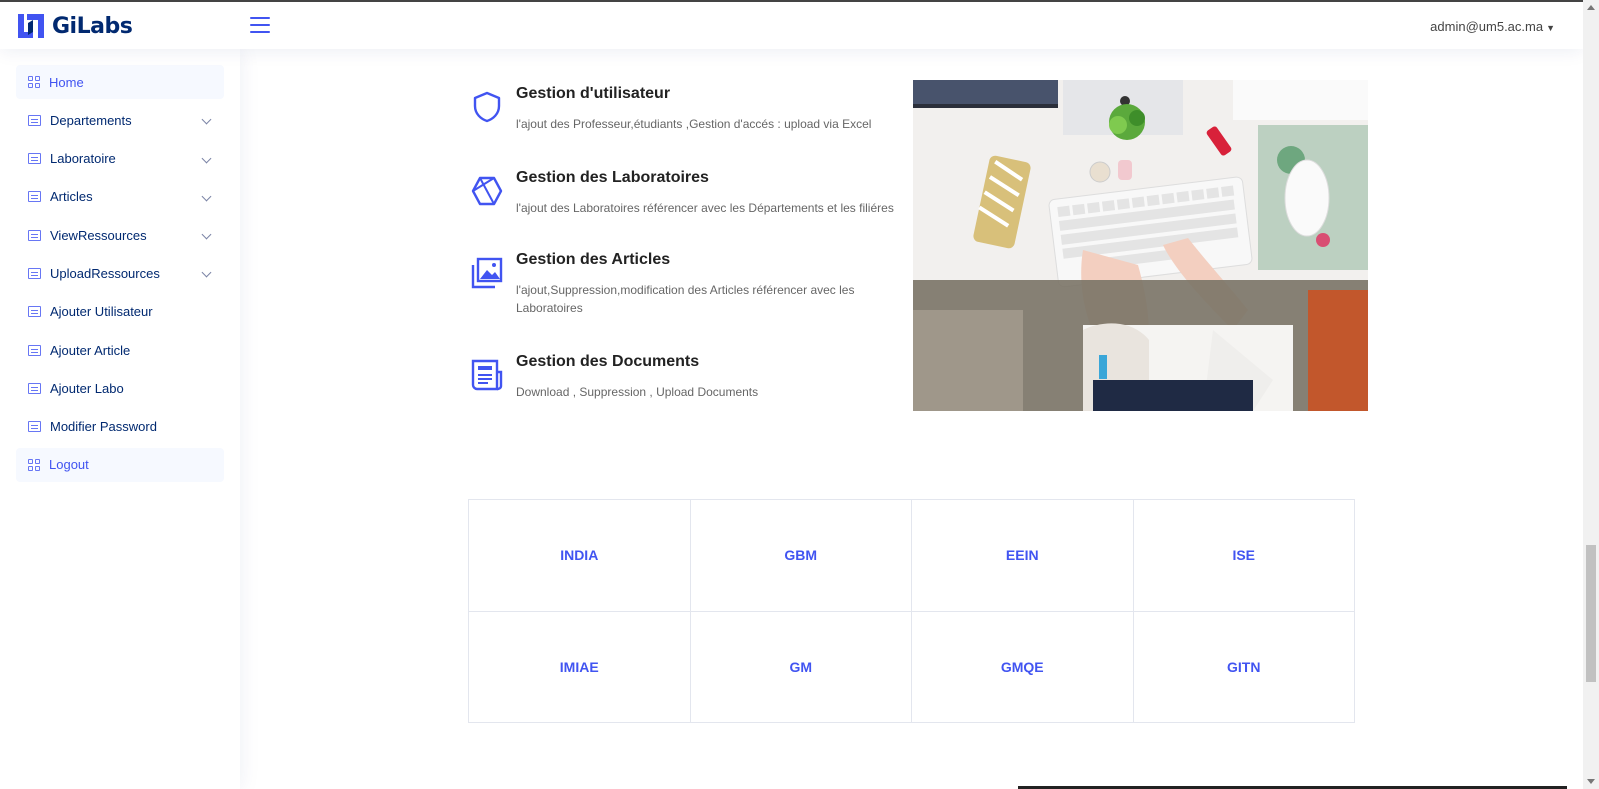  What do you see at coordinates (1023, 556) in the screenshot?
I see `department-card: EEIN` at bounding box center [1023, 556].